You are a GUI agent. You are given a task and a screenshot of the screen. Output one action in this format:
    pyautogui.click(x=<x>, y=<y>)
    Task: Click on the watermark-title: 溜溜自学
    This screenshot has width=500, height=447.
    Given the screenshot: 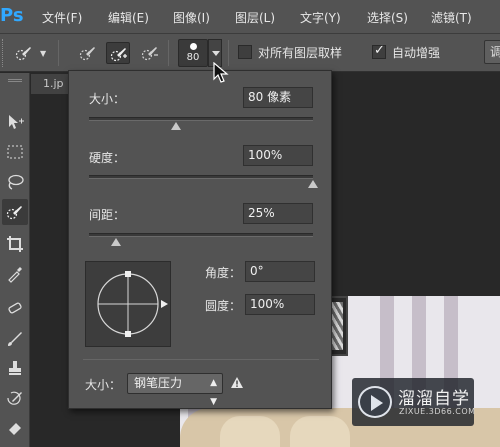 What is the action you would take?
    pyautogui.click(x=434, y=399)
    